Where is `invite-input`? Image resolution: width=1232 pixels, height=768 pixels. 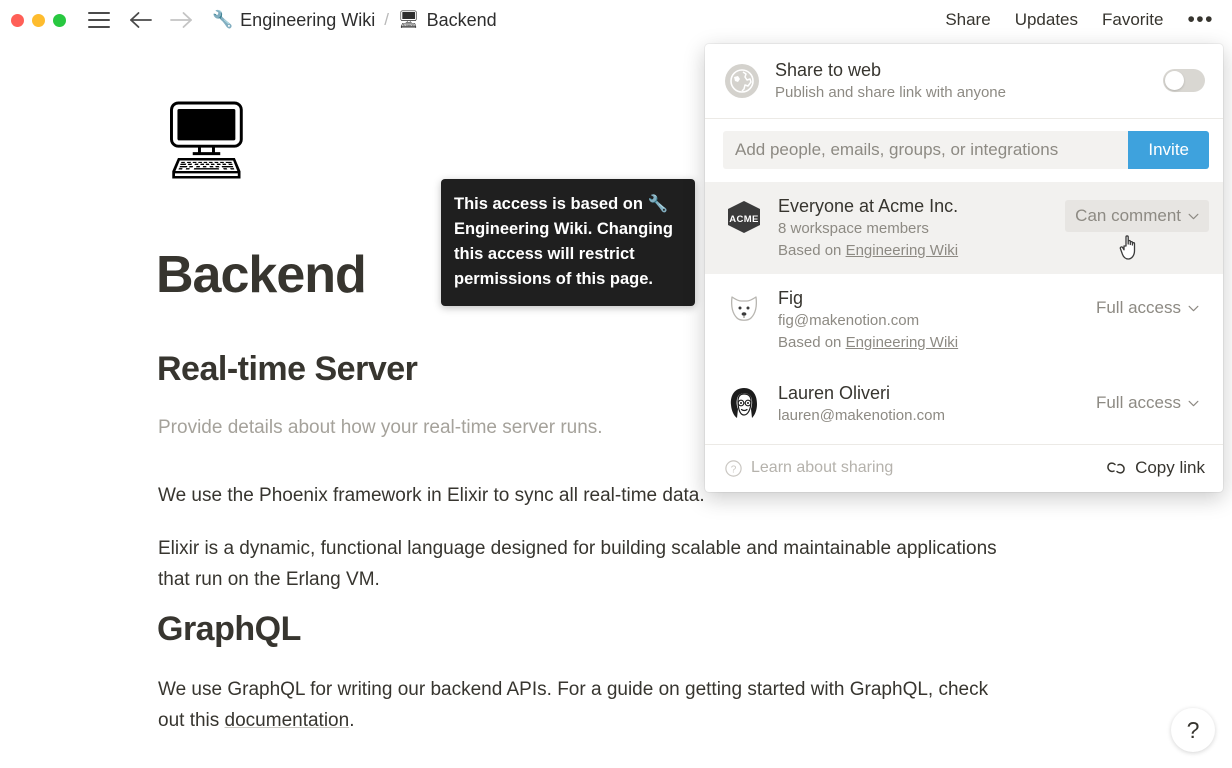
invite-input is located at coordinates (926, 150).